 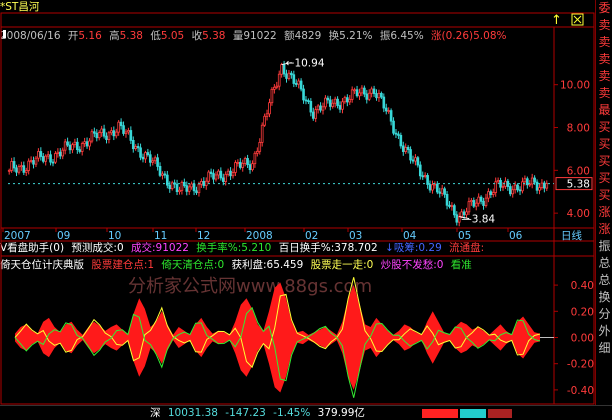 What do you see at coordinates (297, 229) in the screenshot?
I see `time-axis` at bounding box center [297, 229].